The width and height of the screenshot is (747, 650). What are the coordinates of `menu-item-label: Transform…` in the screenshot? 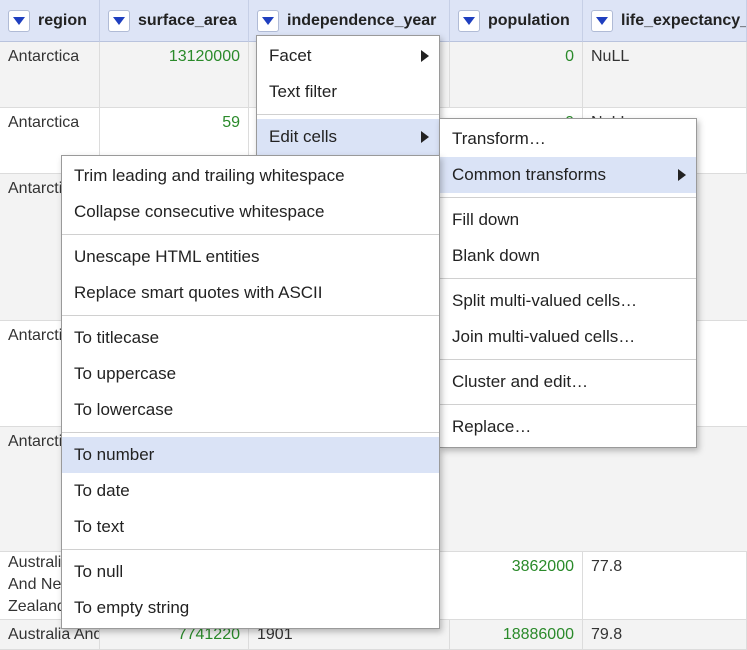 It's located at (499, 138).